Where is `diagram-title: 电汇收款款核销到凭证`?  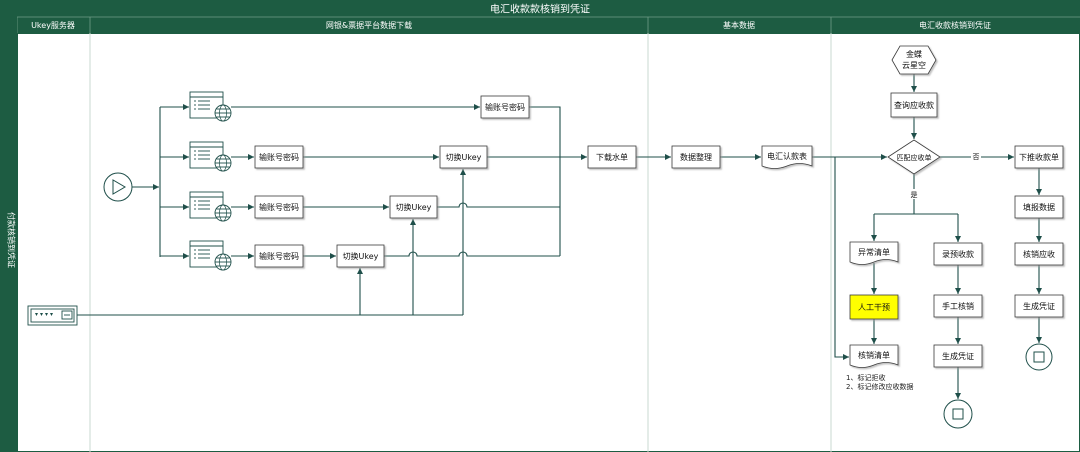 diagram-title: 电汇收款款核销到凭证 is located at coordinates (540, 9).